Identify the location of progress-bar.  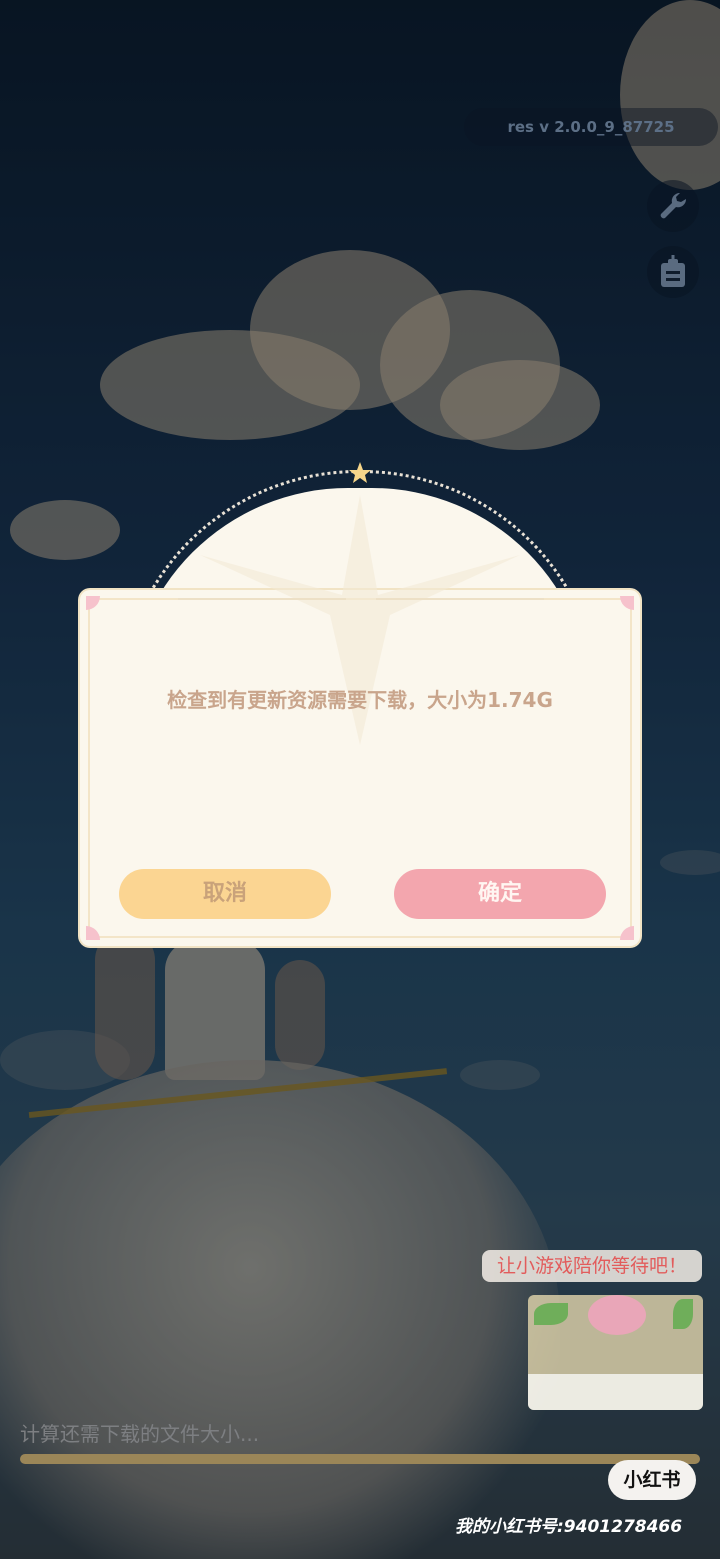
(360, 1459).